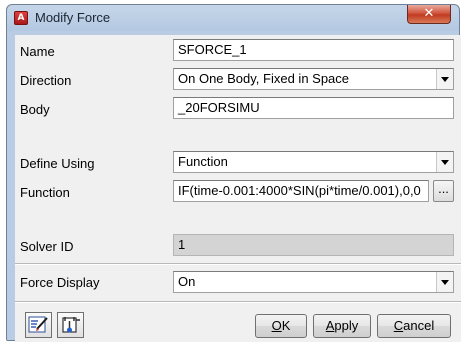 The height and width of the screenshot is (346, 465). I want to click on define-using-select: Function, so click(313, 162).